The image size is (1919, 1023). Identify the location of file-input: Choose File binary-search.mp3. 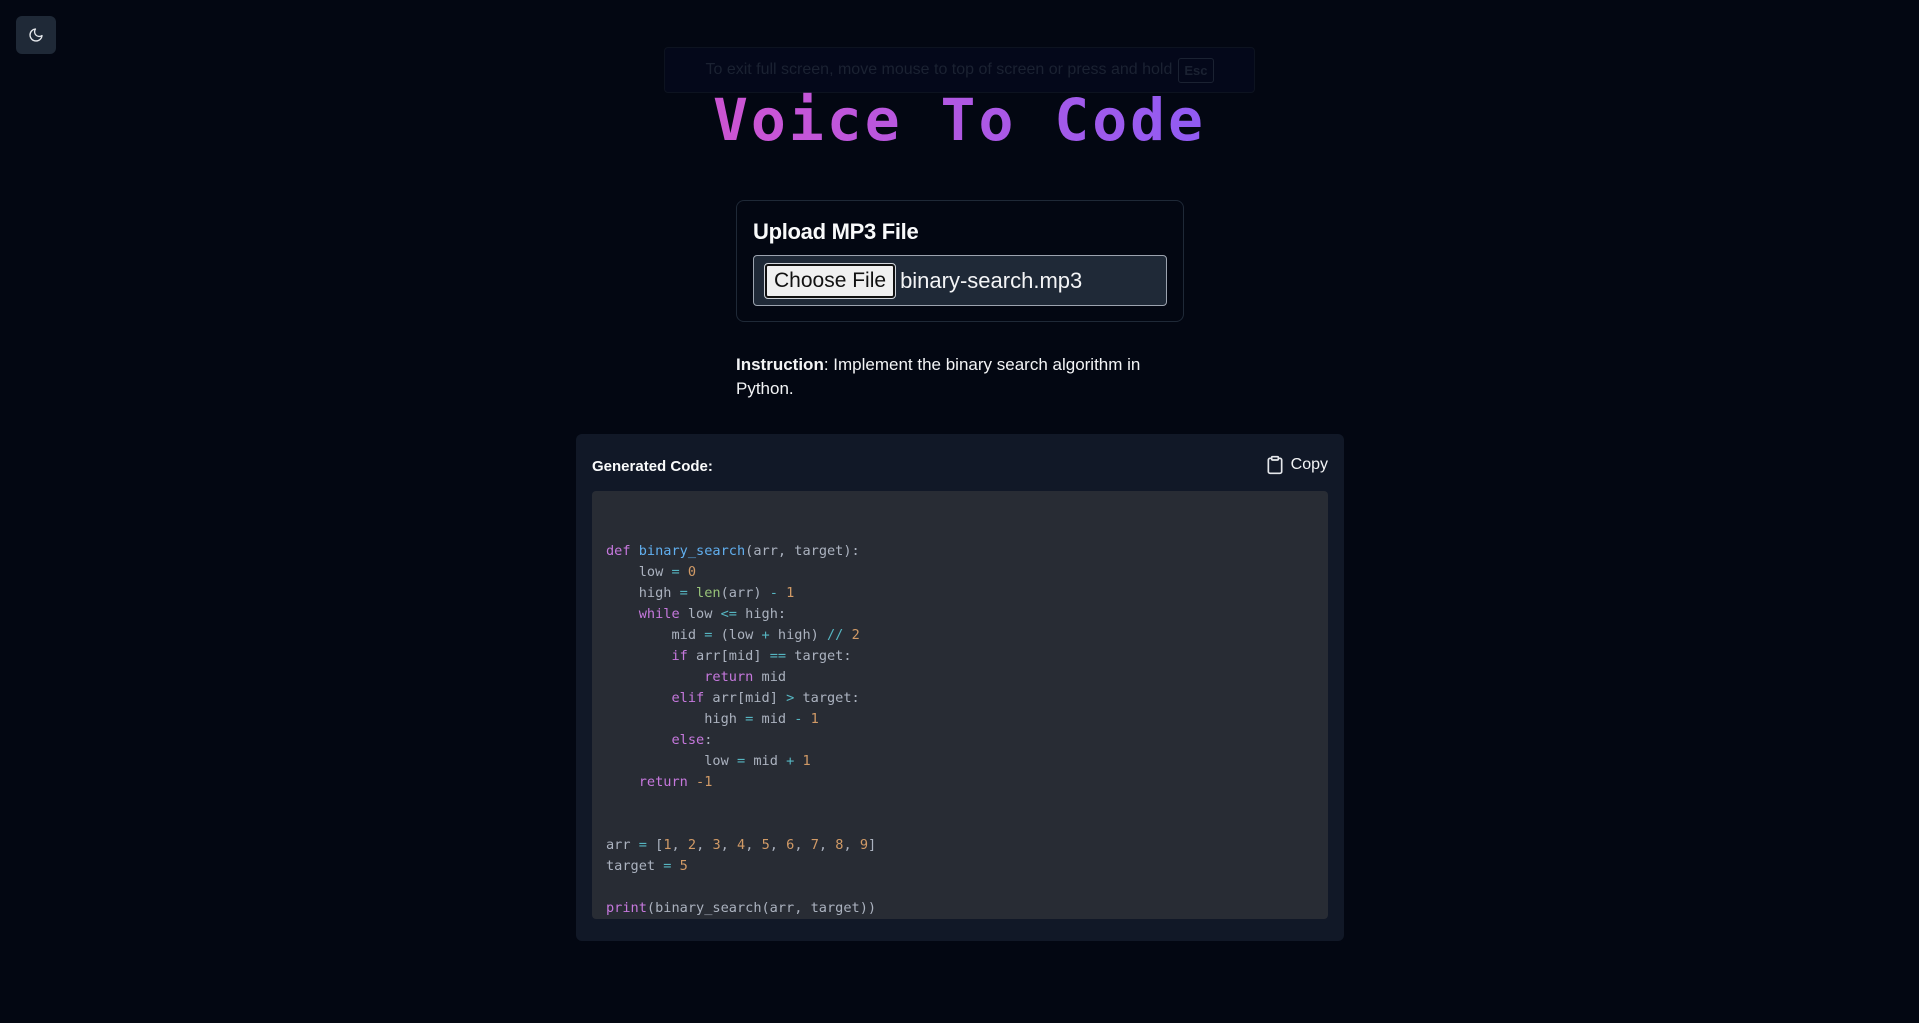
(960, 280).